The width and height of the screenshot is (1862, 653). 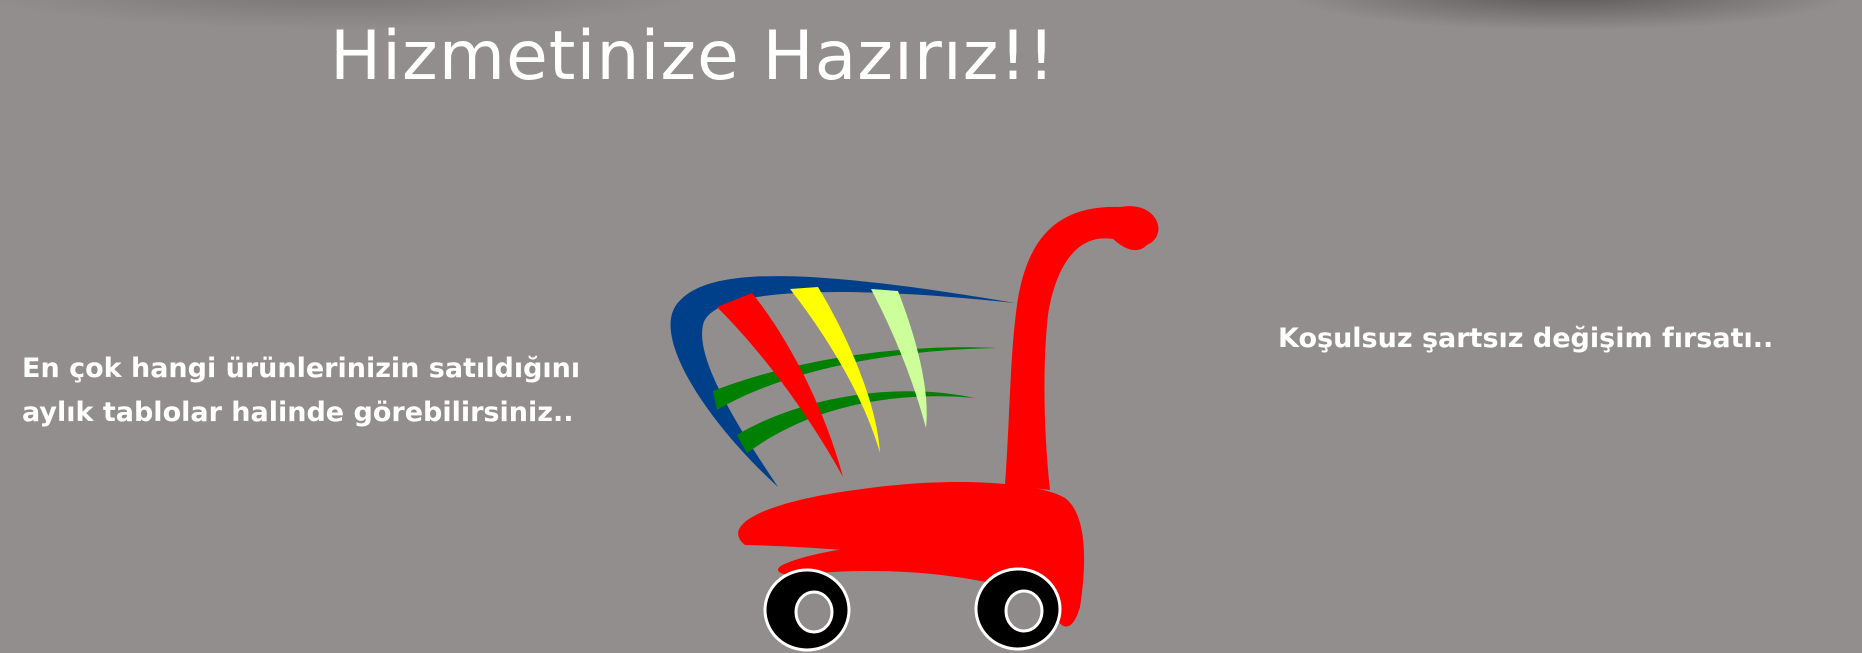 I want to click on monthly-reports-line-1: En çok hangi ürünlerinizin satıldığını, so click(x=301, y=368).